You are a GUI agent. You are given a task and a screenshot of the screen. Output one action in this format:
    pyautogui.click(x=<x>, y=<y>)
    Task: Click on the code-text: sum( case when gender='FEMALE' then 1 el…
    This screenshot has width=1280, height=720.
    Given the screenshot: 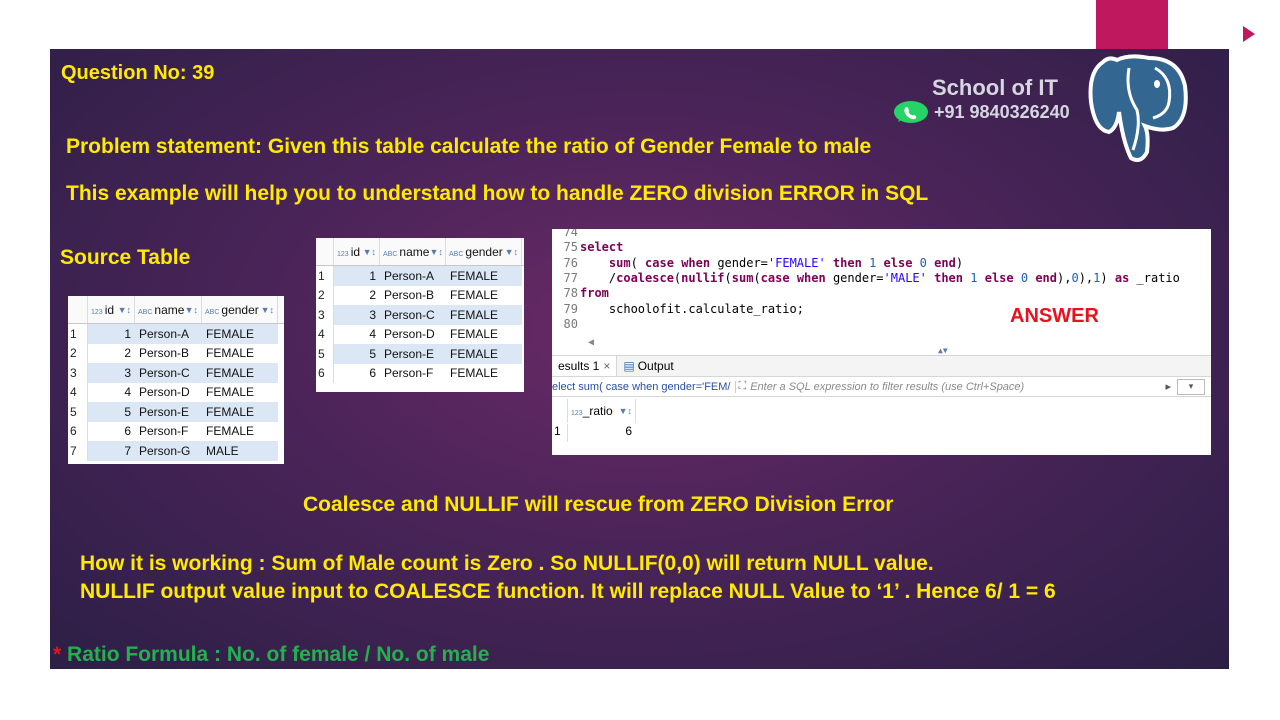 What is the action you would take?
    pyautogui.click(x=786, y=262)
    